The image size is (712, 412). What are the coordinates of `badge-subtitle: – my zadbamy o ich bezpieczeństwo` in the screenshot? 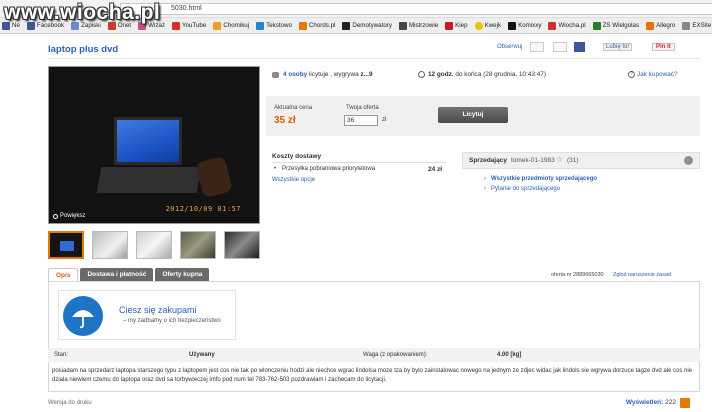 It's located at (172, 321).